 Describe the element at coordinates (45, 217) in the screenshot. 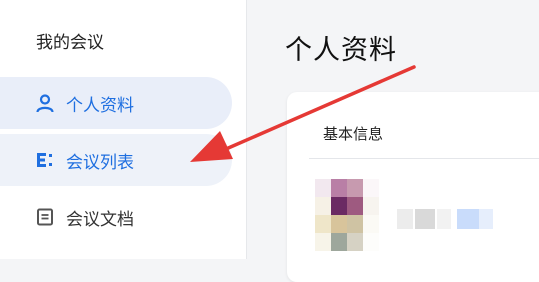

I see `document-icon` at that location.